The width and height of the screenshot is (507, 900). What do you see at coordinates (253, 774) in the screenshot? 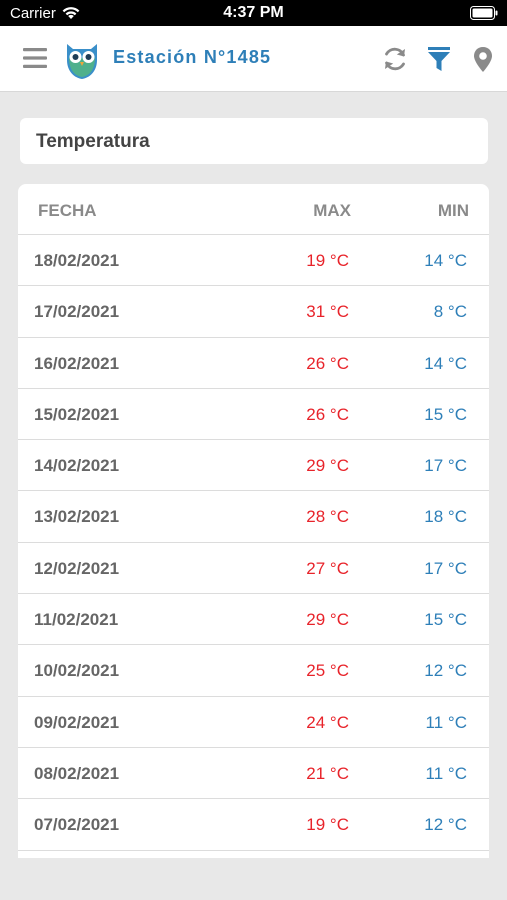
I see `table-row: 08/02/2021 21 °C 11 °C` at bounding box center [253, 774].